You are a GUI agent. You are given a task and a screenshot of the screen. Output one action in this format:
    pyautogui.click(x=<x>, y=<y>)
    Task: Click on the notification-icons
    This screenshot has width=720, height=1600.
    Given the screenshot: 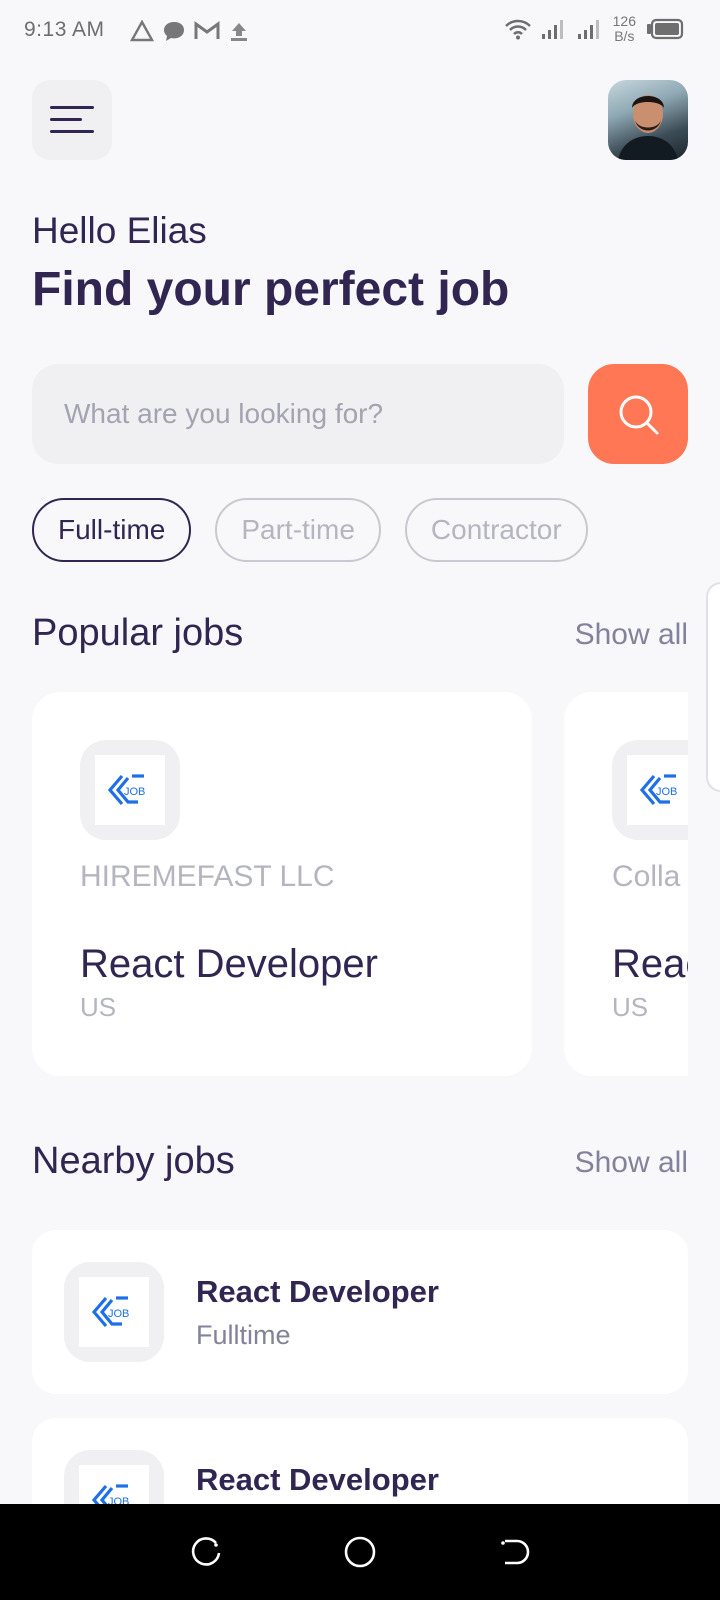 What is the action you would take?
    pyautogui.click(x=190, y=31)
    